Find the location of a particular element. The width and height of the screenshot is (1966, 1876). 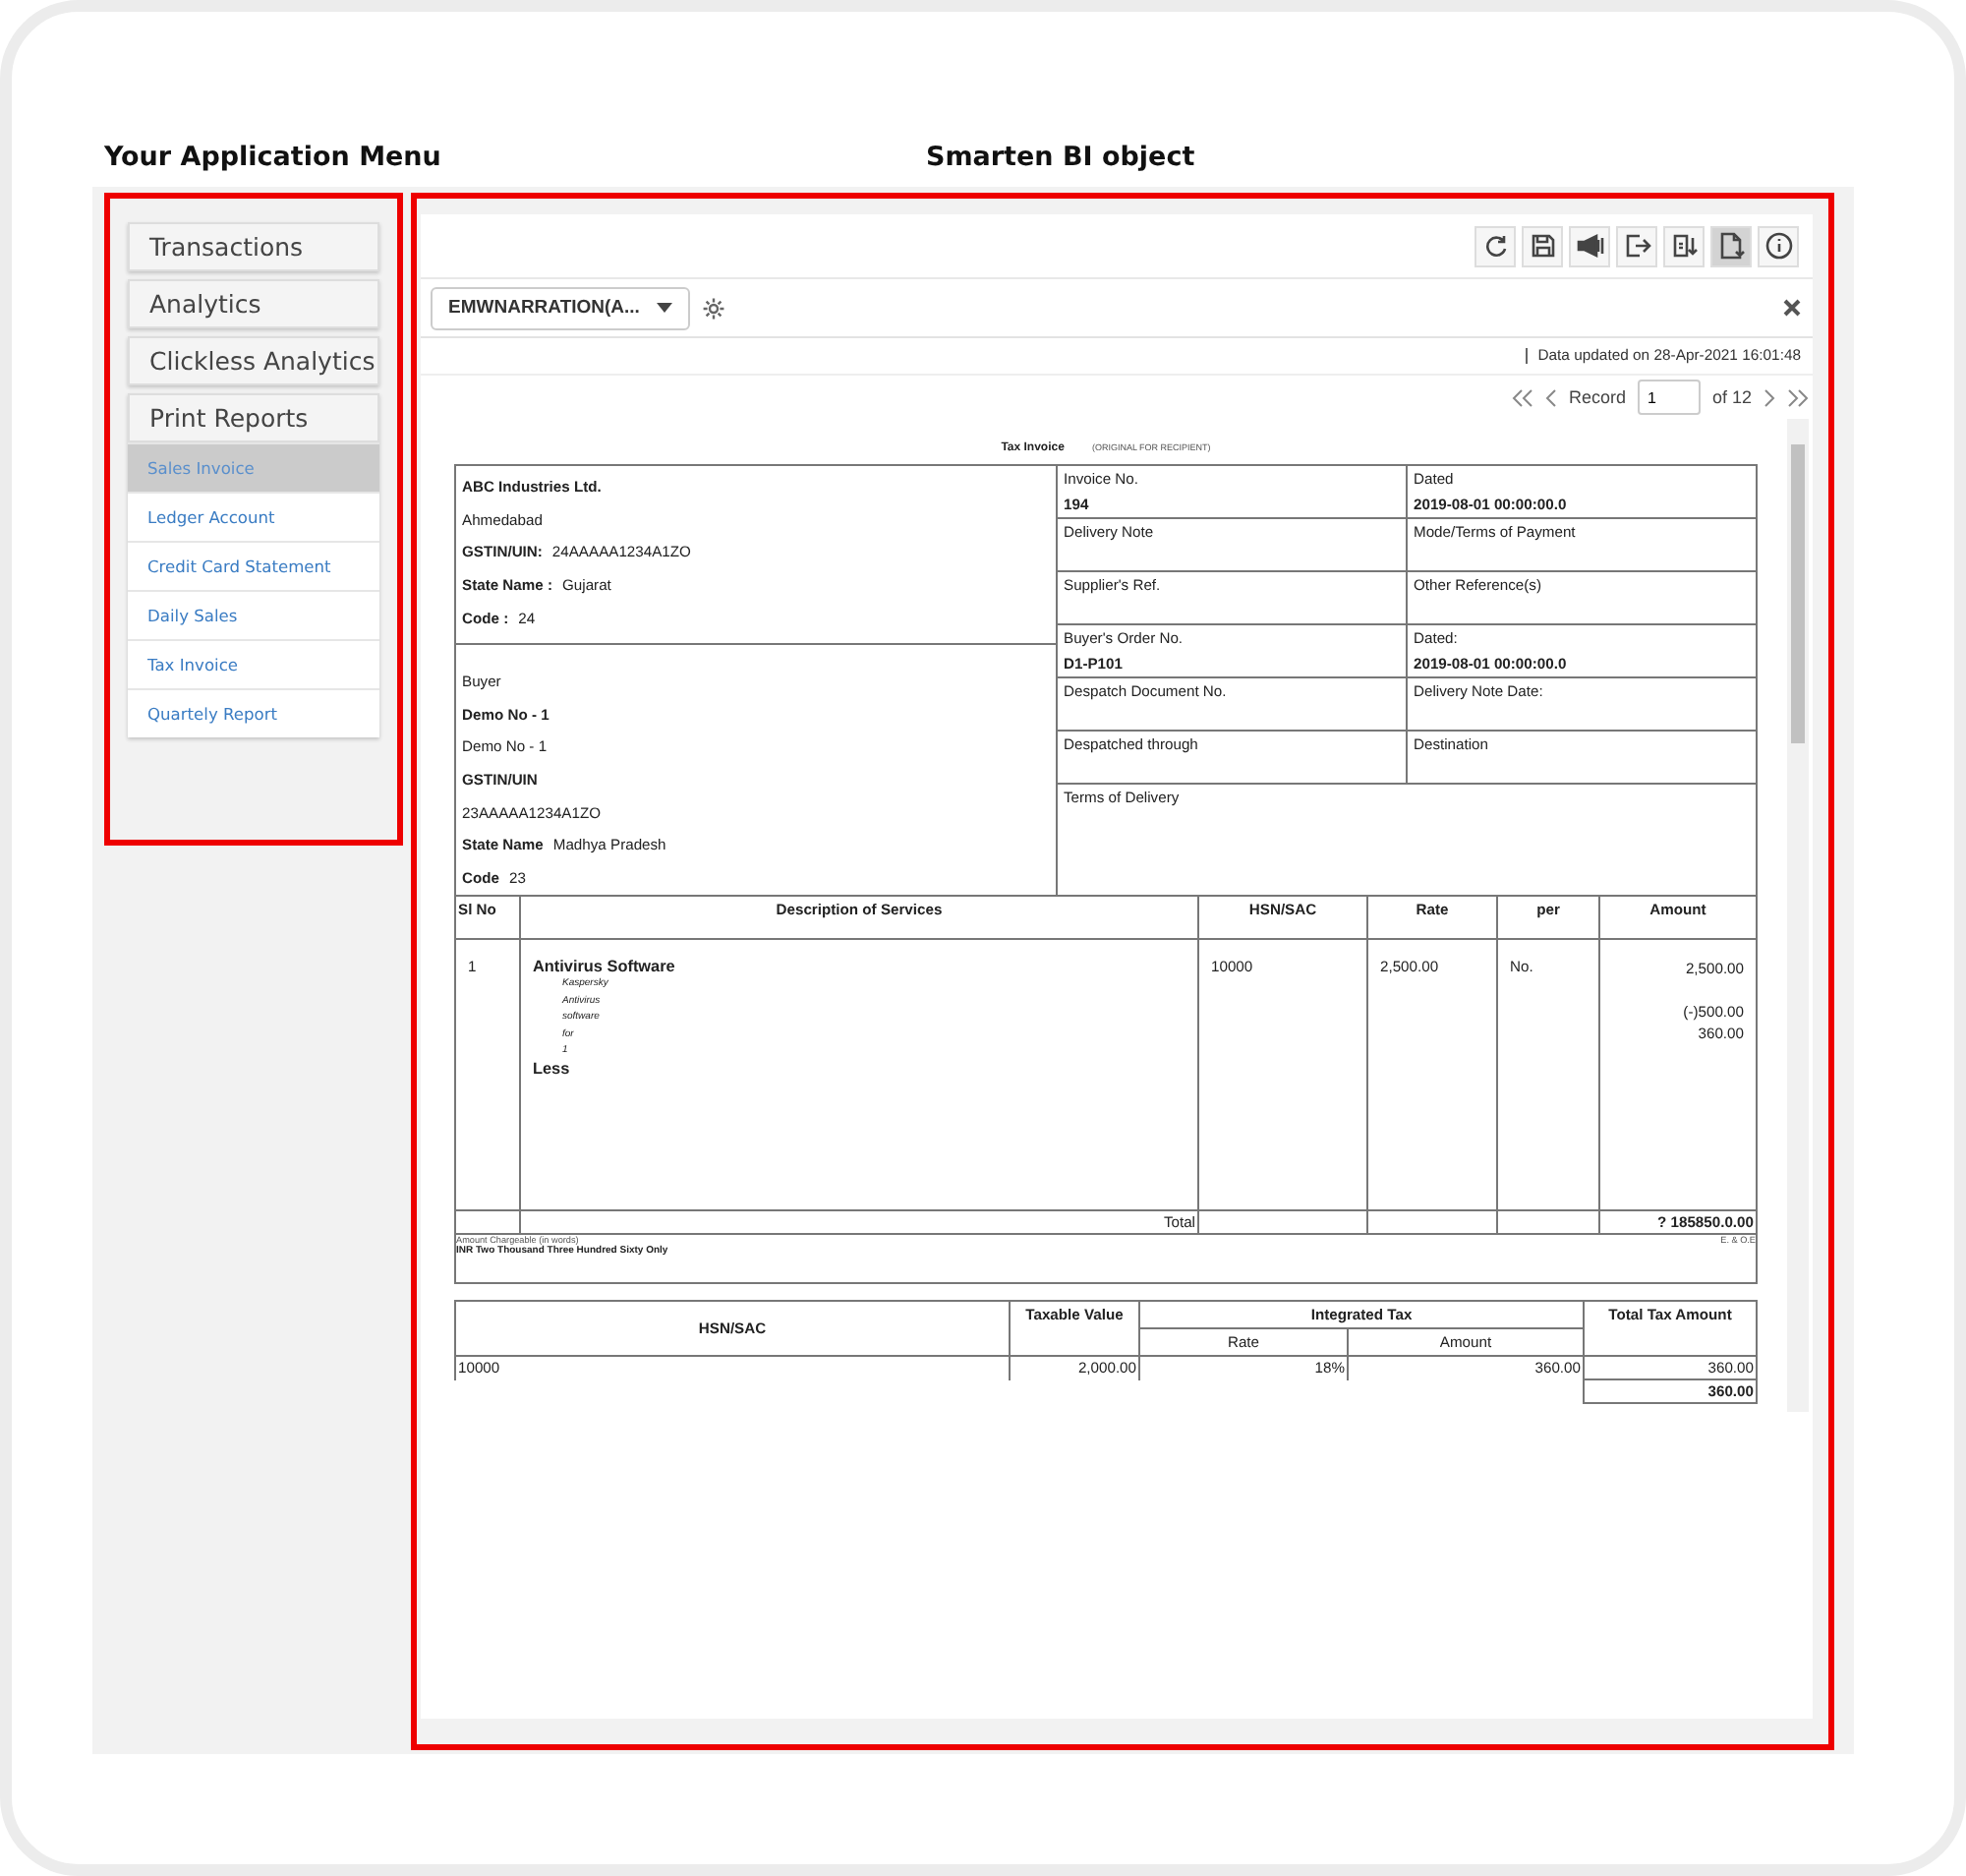

item-name: Antivirus Software is located at coordinates (605, 967).